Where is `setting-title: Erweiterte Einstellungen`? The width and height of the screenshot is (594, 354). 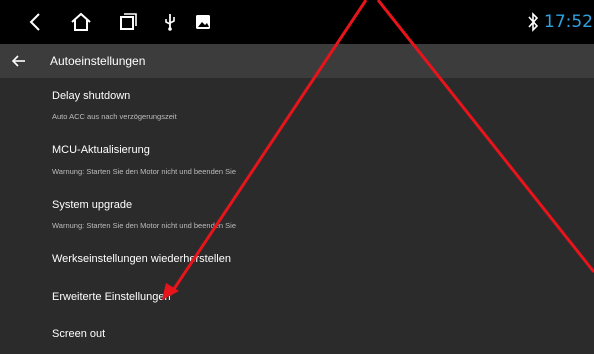
setting-title: Erweiterte Einstellungen is located at coordinates (111, 297).